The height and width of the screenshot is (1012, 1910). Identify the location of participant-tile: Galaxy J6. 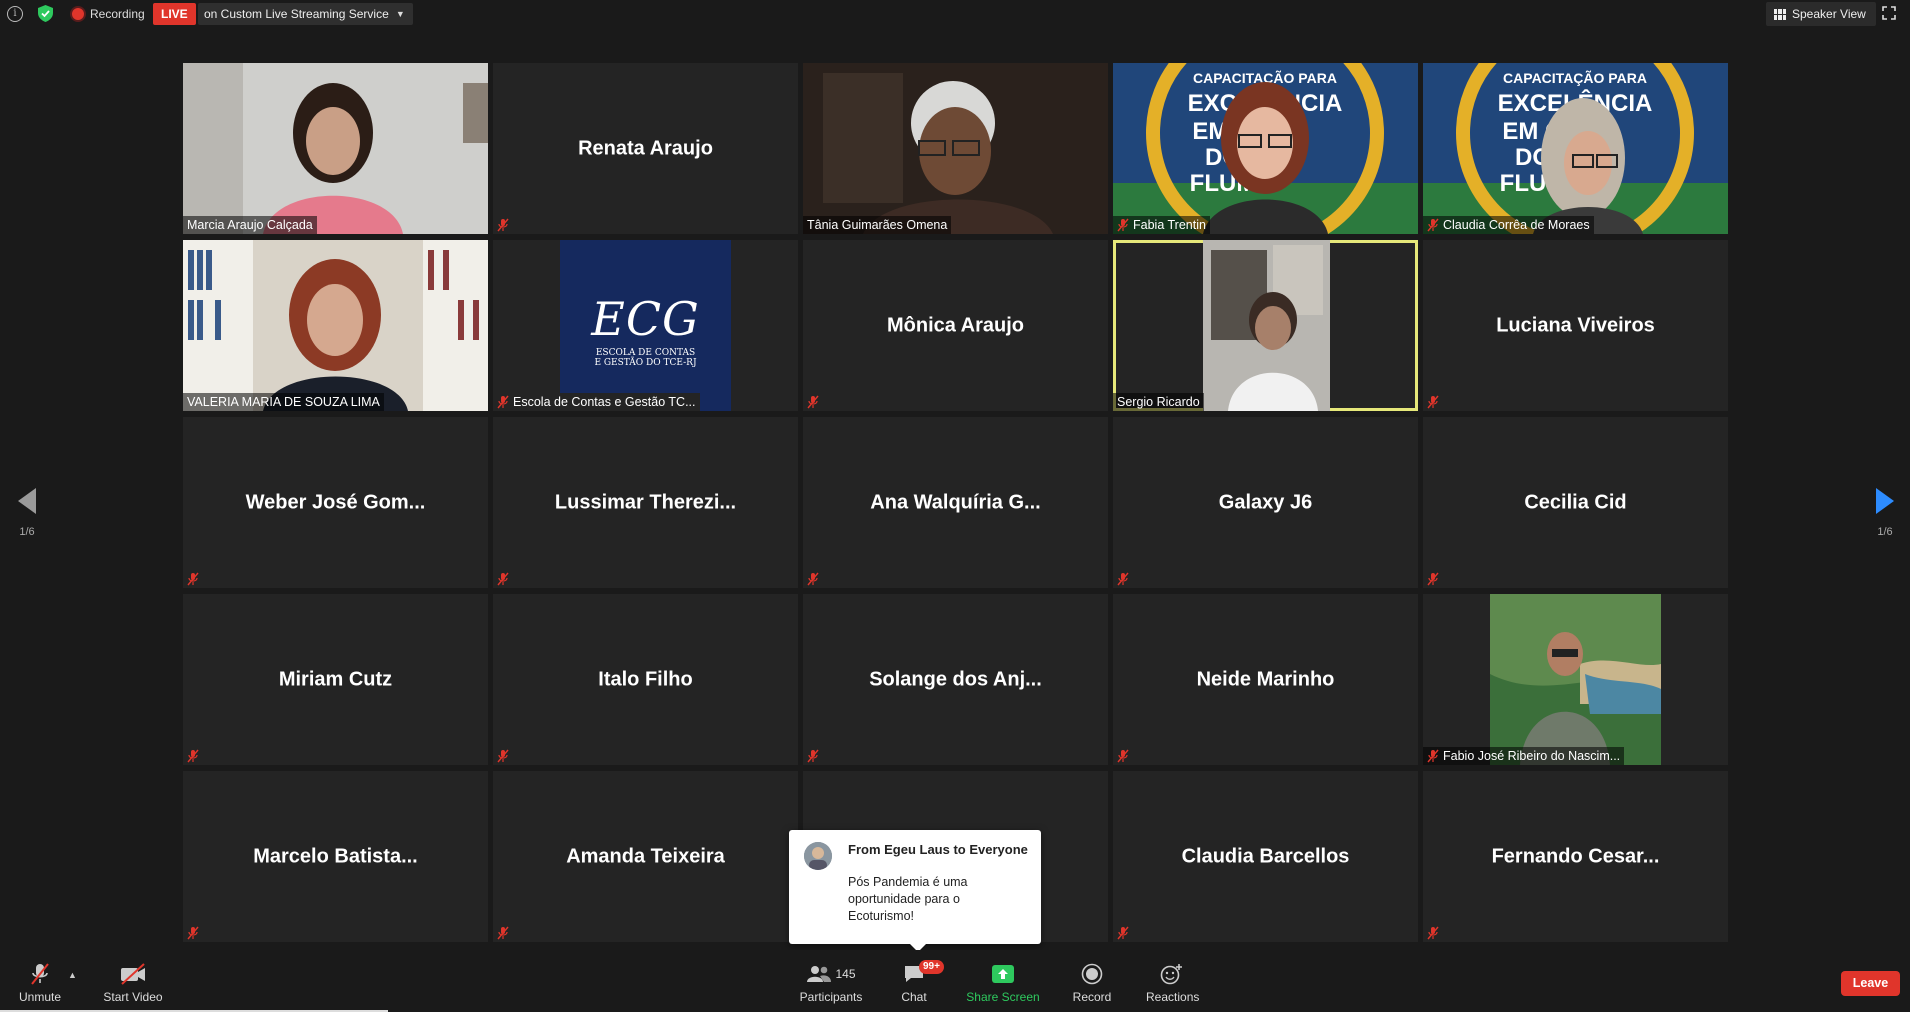
(1265, 502).